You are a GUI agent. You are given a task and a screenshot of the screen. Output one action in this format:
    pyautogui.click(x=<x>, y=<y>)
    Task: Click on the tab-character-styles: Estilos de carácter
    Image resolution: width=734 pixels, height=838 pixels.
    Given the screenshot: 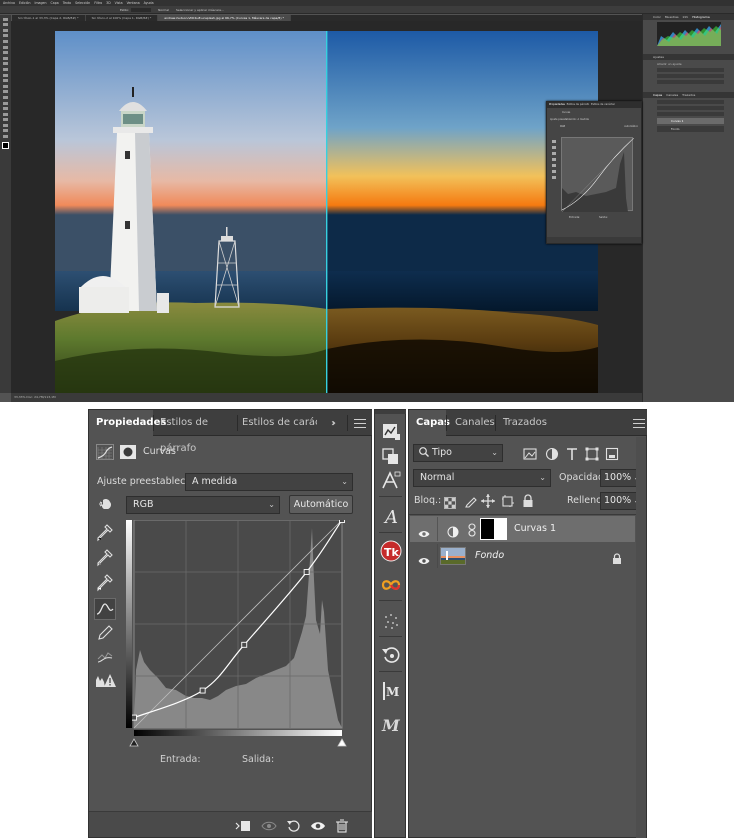 What is the action you would take?
    pyautogui.click(x=278, y=423)
    